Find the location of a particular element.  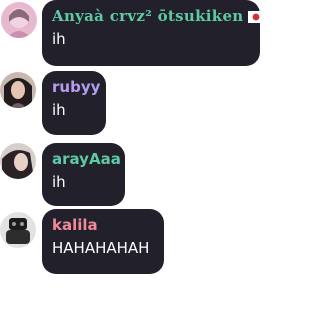

message-username: Anyaà crvz² ōtsukiken is located at coordinates (158, 16).